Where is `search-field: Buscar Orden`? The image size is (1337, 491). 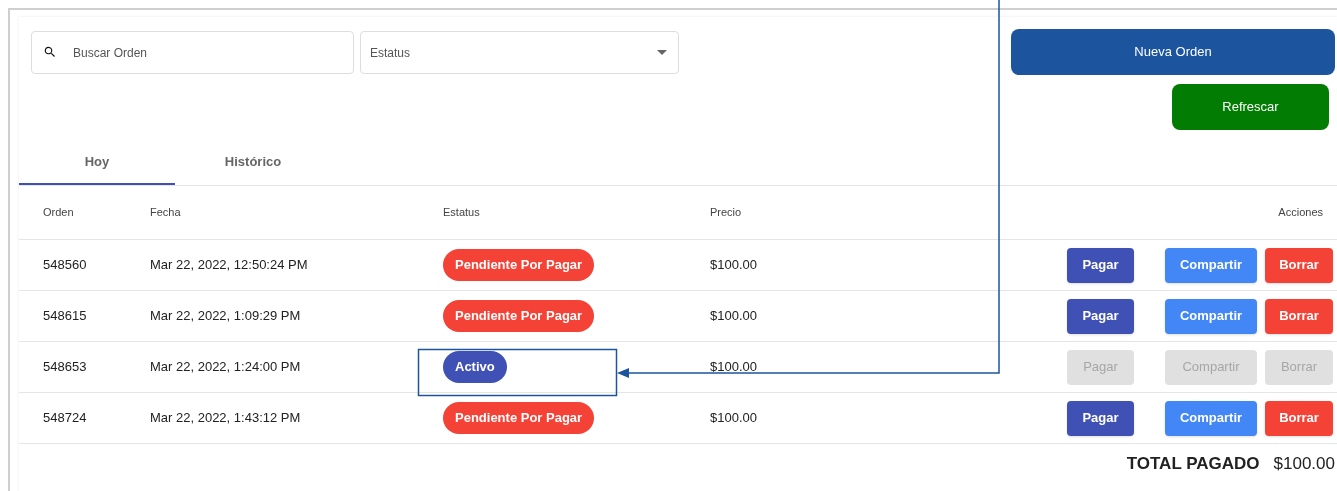
search-field: Buscar Orden is located at coordinates (192, 52).